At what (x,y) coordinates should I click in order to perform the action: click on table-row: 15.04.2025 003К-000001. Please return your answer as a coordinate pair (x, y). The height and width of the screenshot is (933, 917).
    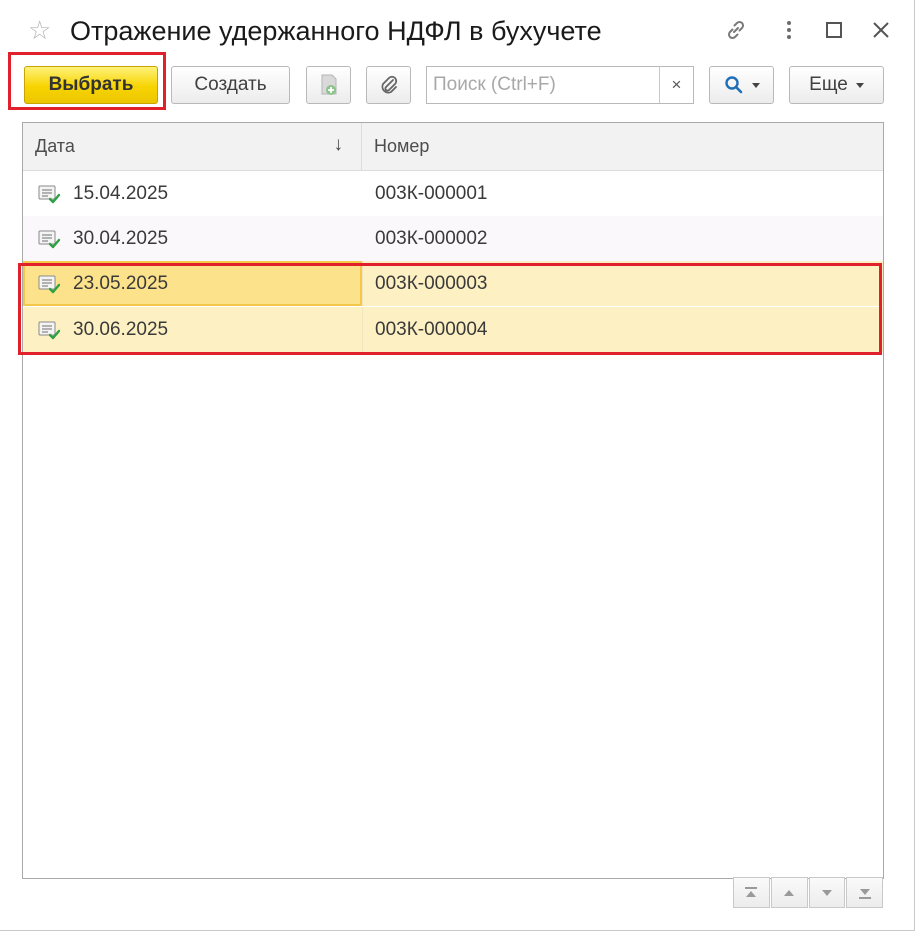
    Looking at the image, I should click on (453, 193).